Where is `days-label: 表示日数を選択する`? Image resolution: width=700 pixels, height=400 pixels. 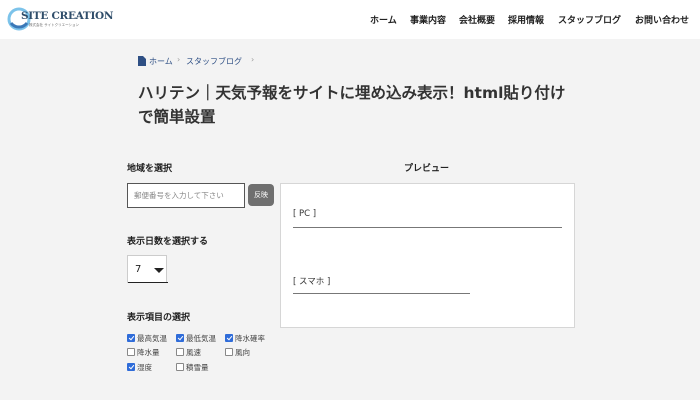 days-label: 表示日数を選択する is located at coordinates (168, 242).